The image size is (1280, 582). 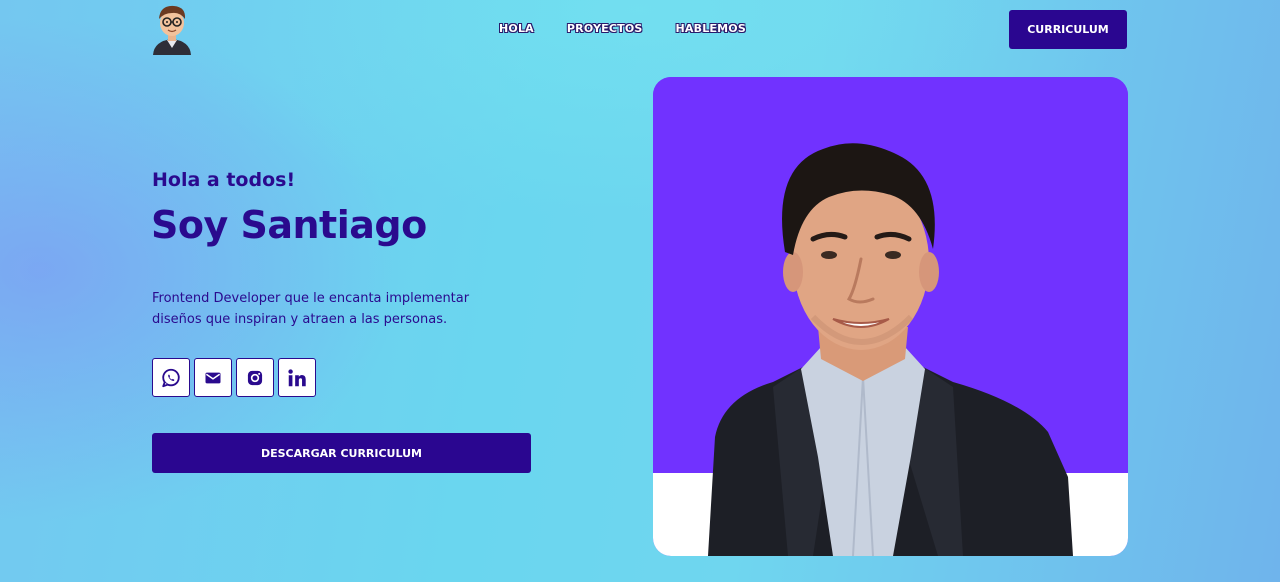 I want to click on whatsapp-icon, so click(x=171, y=377).